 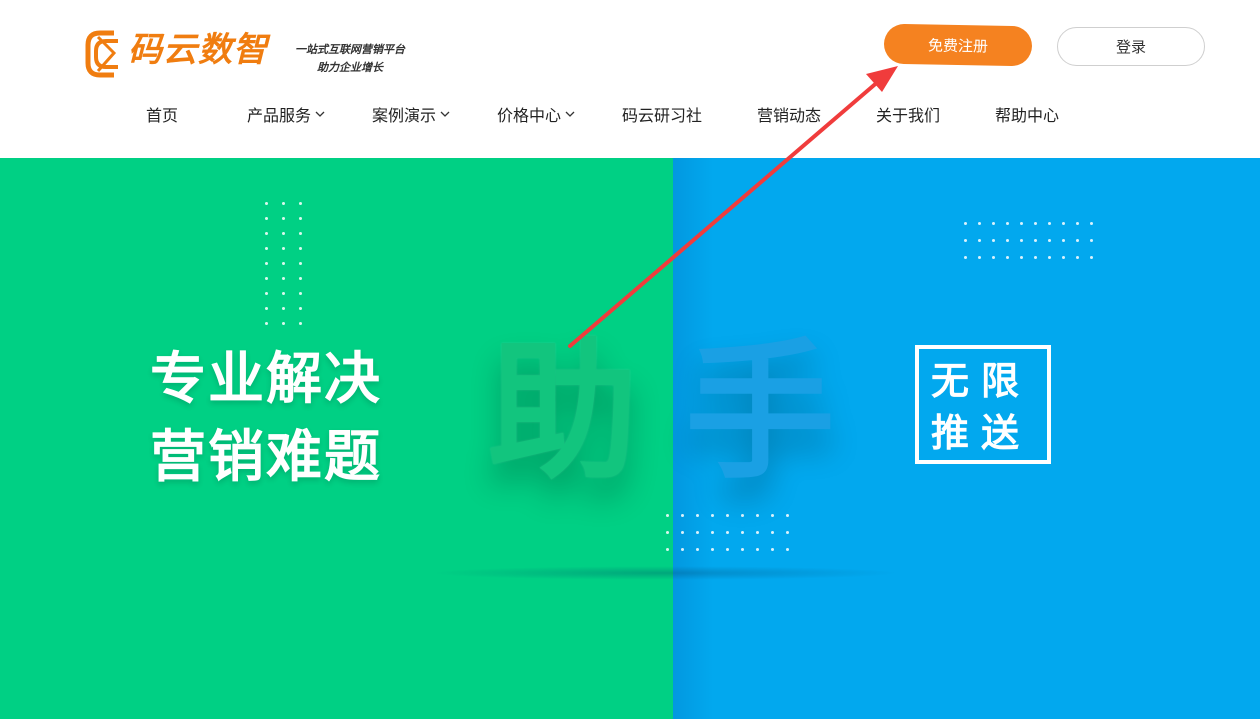 What do you see at coordinates (404, 115) in the screenshot?
I see `nav-item-label: 案例演示` at bounding box center [404, 115].